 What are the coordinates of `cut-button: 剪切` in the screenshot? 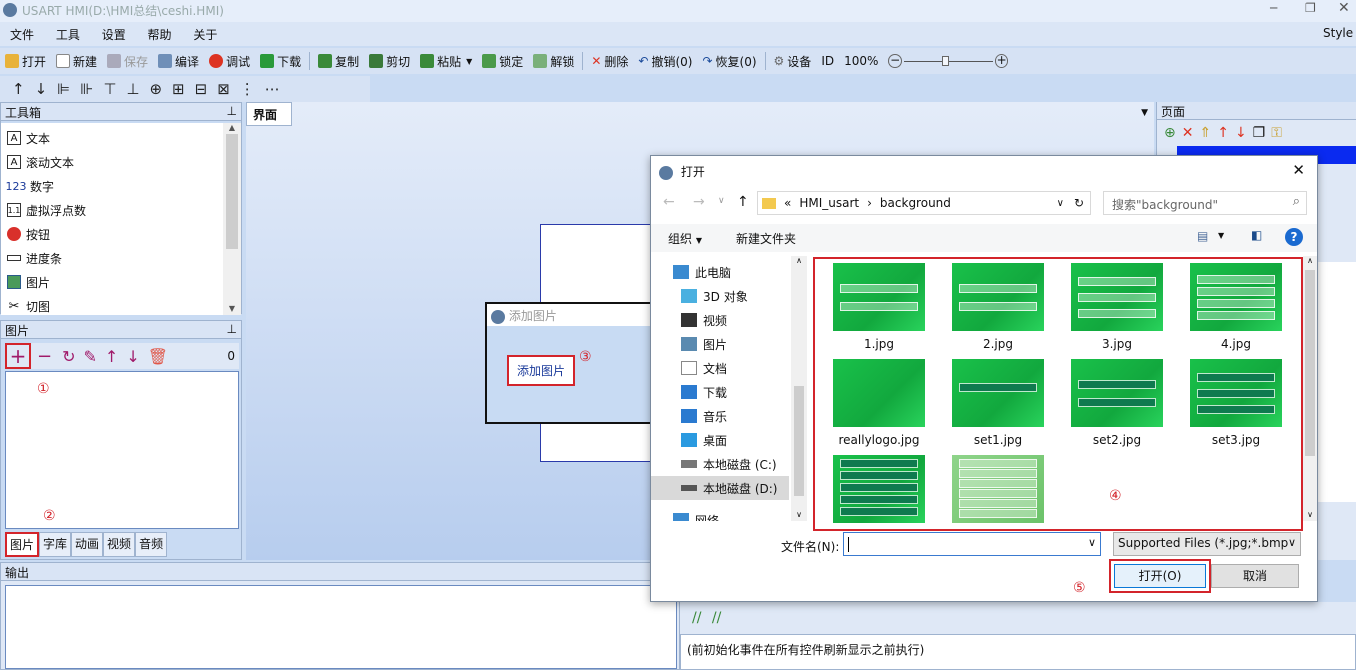 It's located at (389, 61).